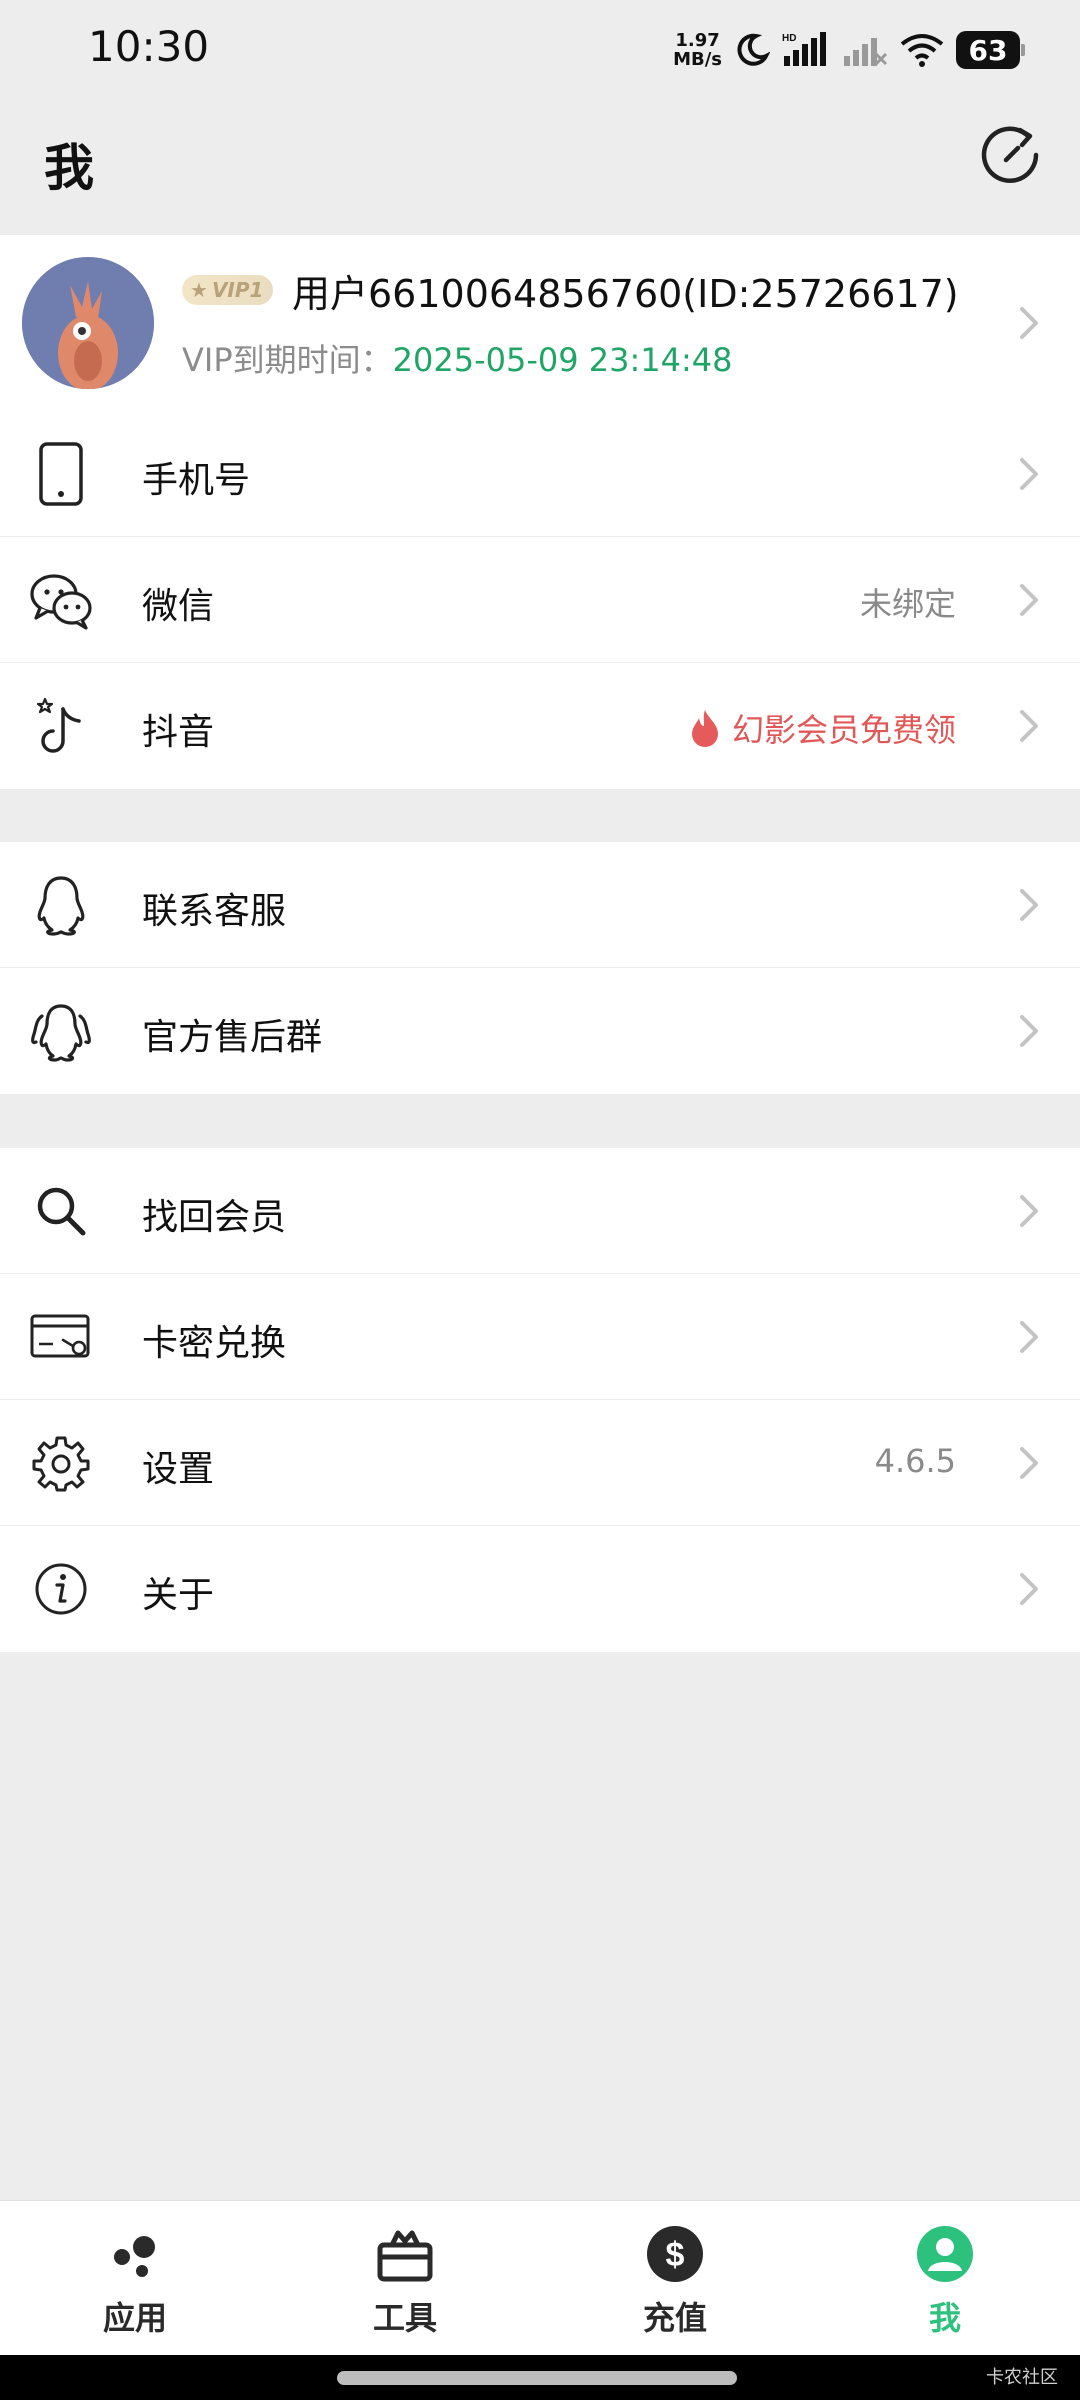  Describe the element at coordinates (915, 1461) in the screenshot. I see `app-version: 4.6.5` at that location.